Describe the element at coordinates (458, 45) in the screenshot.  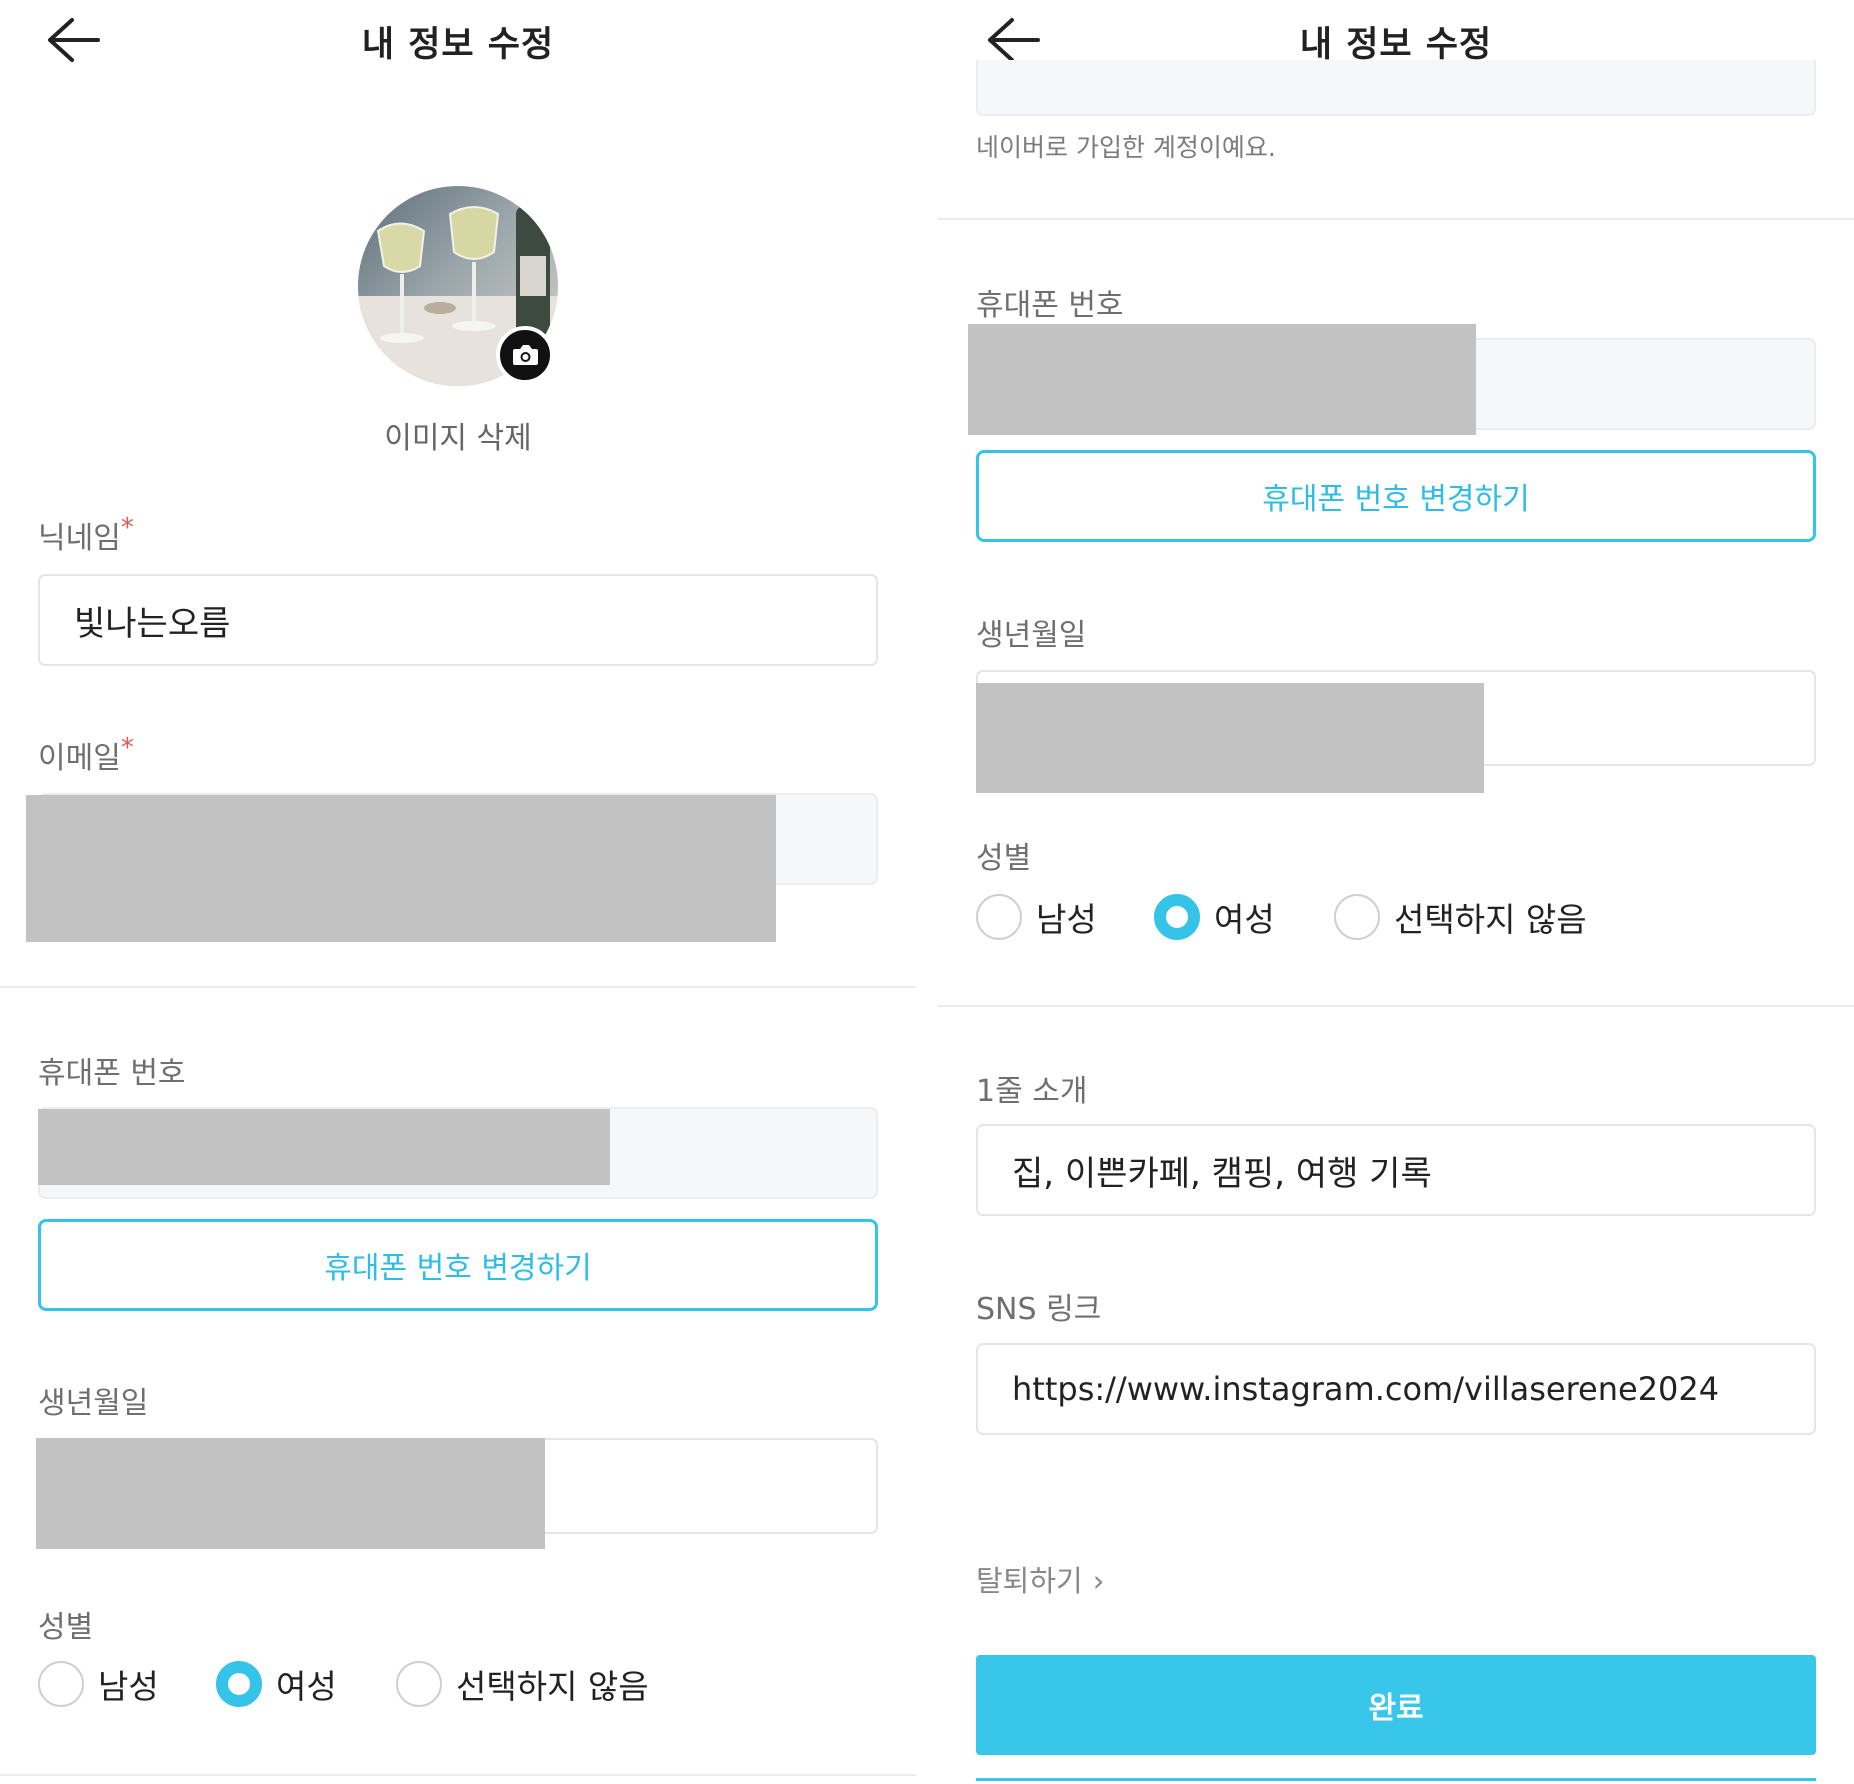
I see `page-title: 내 정보 수정` at that location.